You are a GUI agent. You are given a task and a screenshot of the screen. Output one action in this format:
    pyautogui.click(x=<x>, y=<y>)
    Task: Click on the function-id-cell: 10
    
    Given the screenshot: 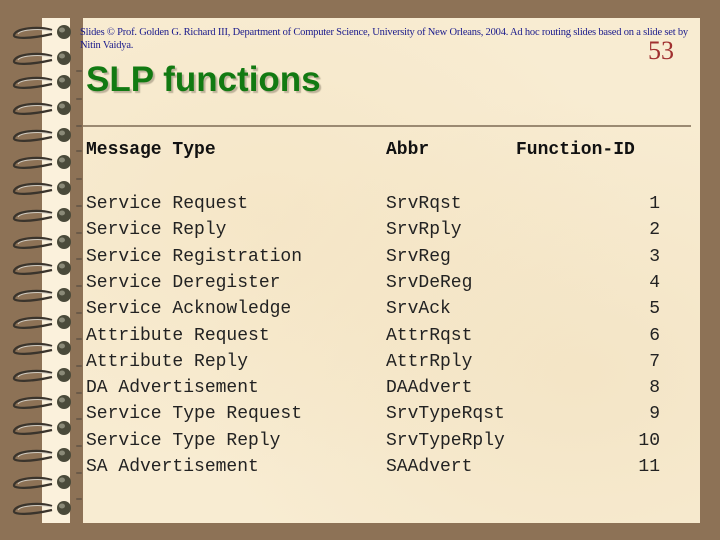 What is the action you would take?
    pyautogui.click(x=649, y=441)
    